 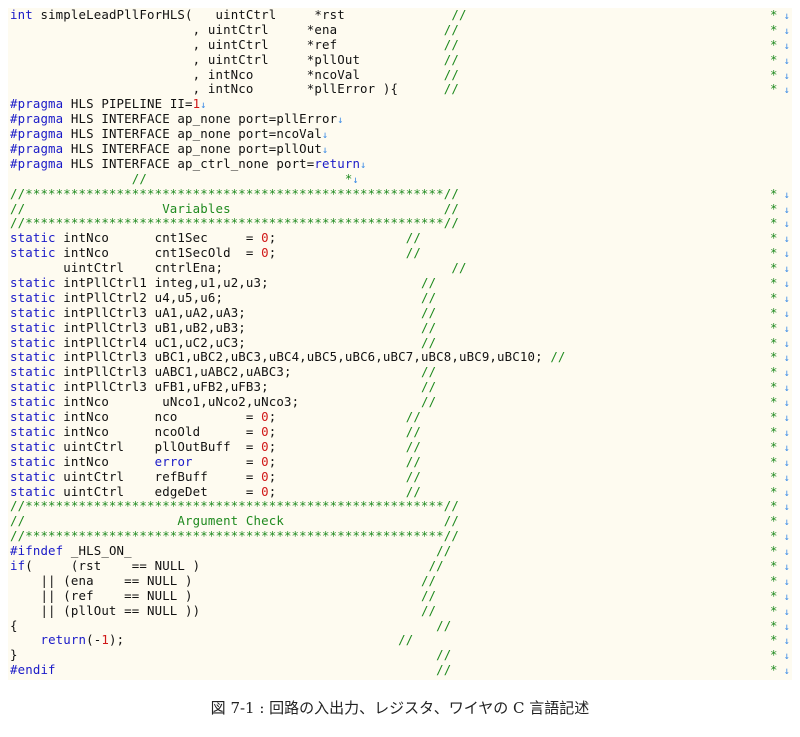 I want to click on code-line: || (ena == NULL ) // * ↓, so click(x=401, y=580).